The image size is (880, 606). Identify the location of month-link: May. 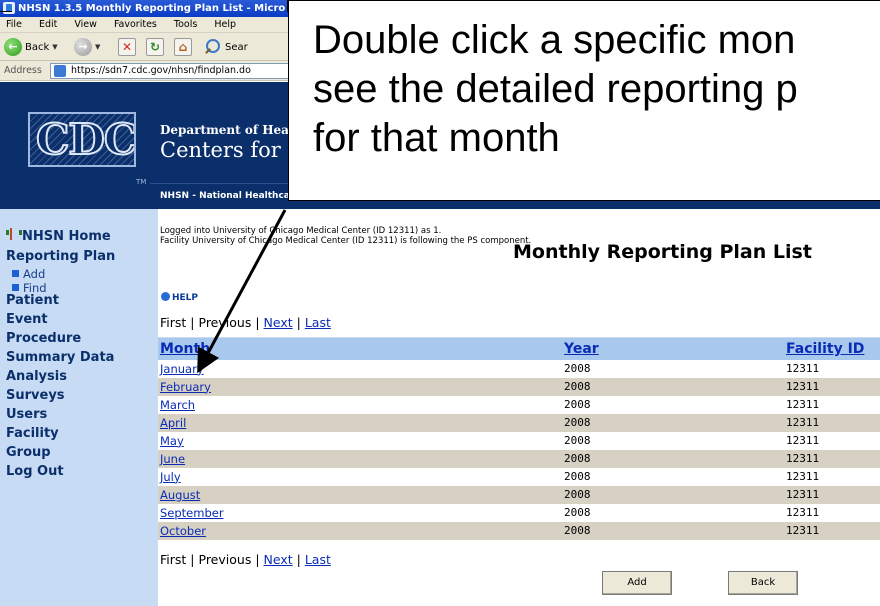
(360, 441).